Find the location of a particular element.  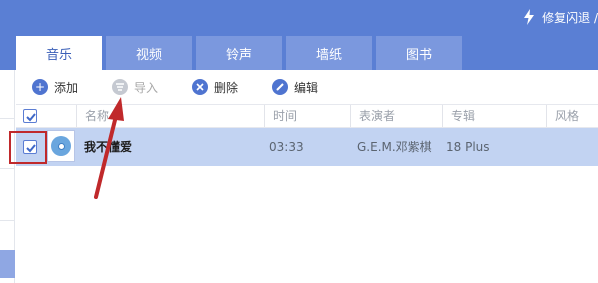

highlight-box is located at coordinates (28, 147).